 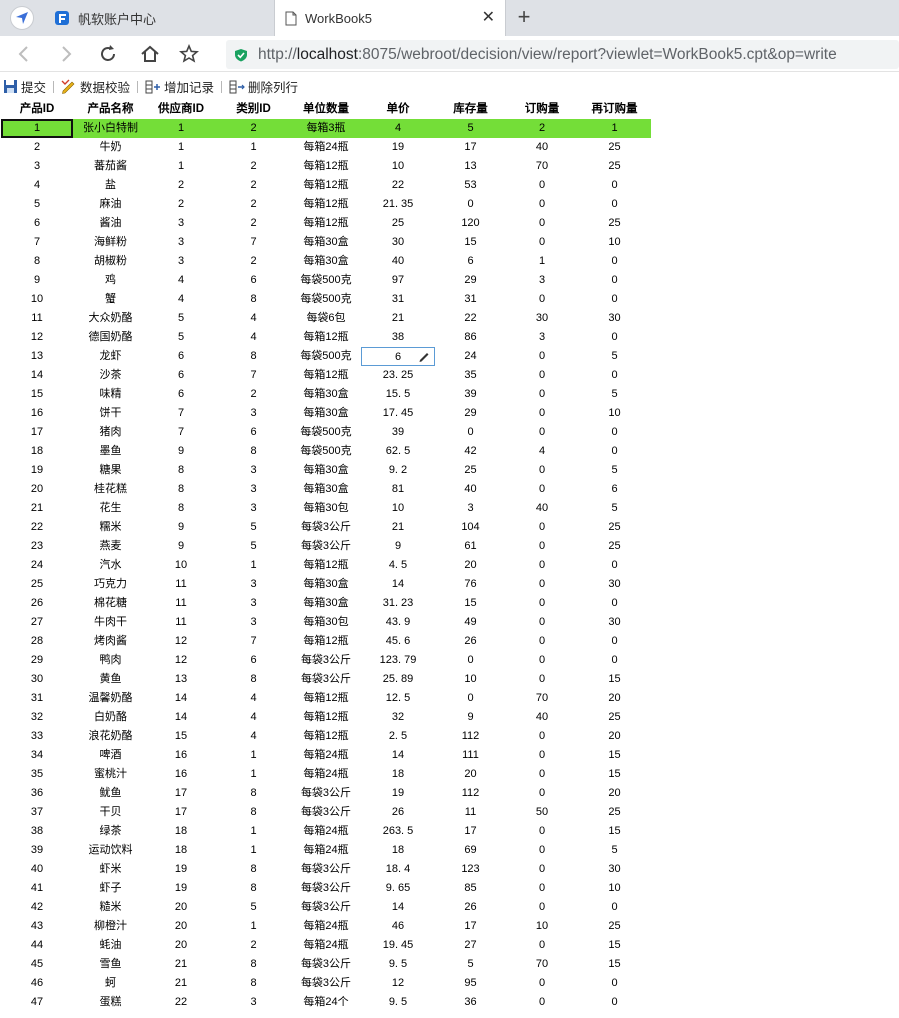 What do you see at coordinates (37, 318) in the screenshot?
I see `table-cell: 11` at bounding box center [37, 318].